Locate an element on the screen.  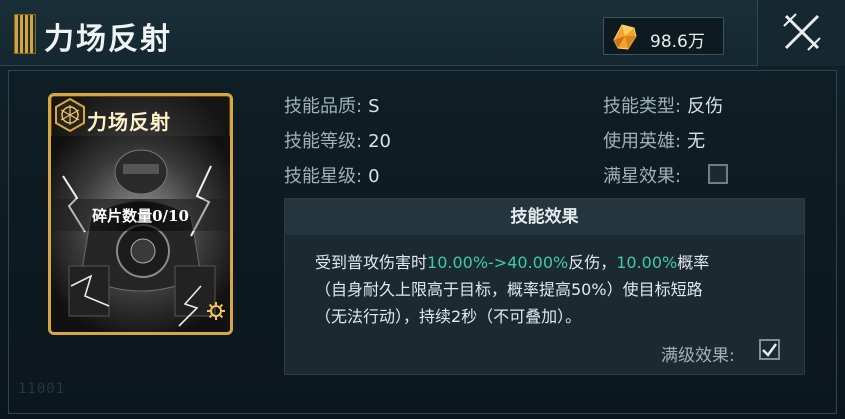
card-title: 力场反射 is located at coordinates (129, 122).